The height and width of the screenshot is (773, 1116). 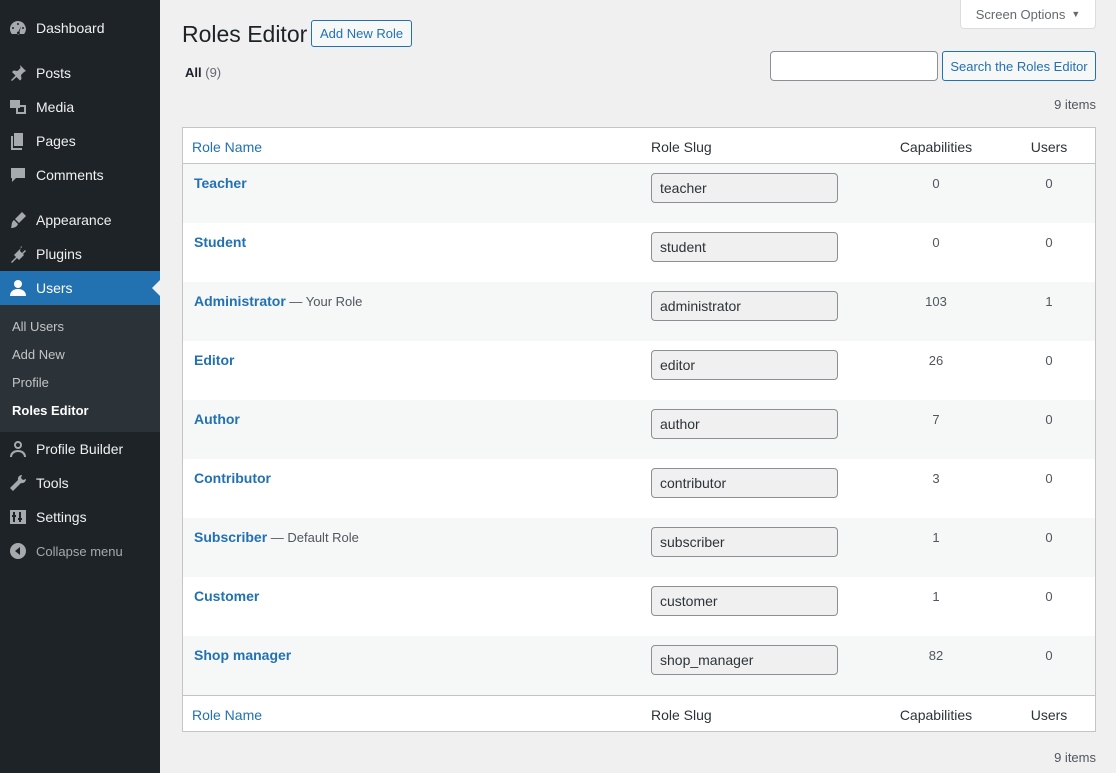 I want to click on capabilities-count: 103, so click(x=936, y=301).